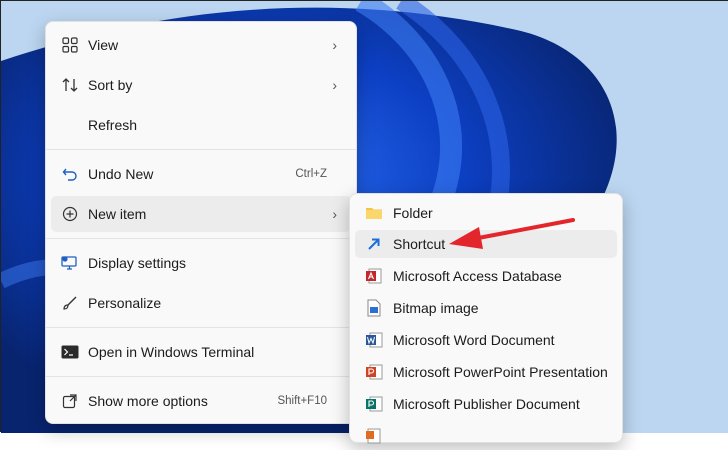 The image size is (728, 450). I want to click on keyboard-shortcut: Shift+F10, so click(302, 401).